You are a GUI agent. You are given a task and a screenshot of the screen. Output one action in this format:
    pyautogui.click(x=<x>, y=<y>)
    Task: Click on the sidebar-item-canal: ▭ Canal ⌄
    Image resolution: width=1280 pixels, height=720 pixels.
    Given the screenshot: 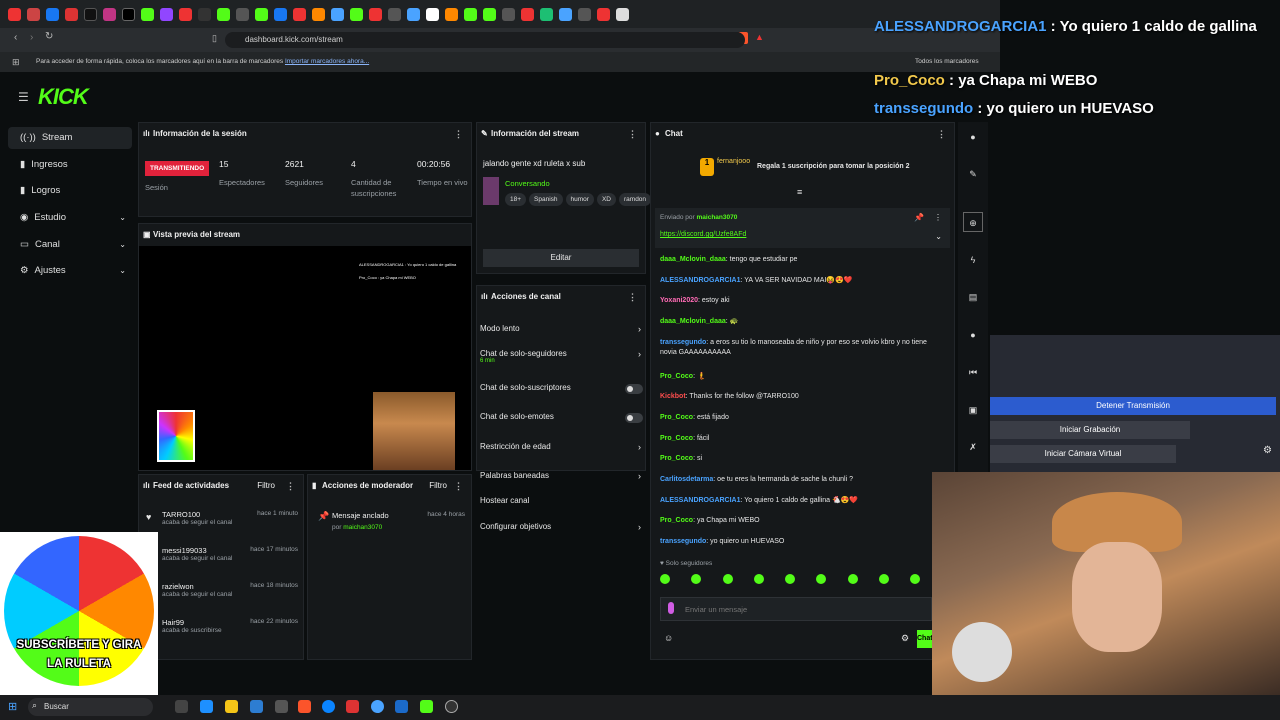 What is the action you would take?
    pyautogui.click(x=70, y=245)
    